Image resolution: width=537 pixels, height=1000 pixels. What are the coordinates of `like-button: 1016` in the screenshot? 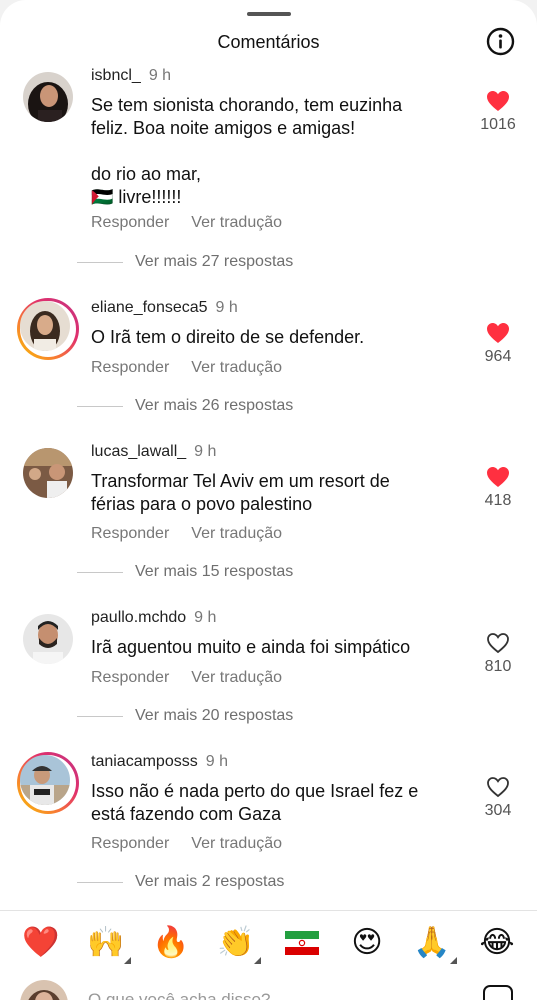 It's located at (498, 112).